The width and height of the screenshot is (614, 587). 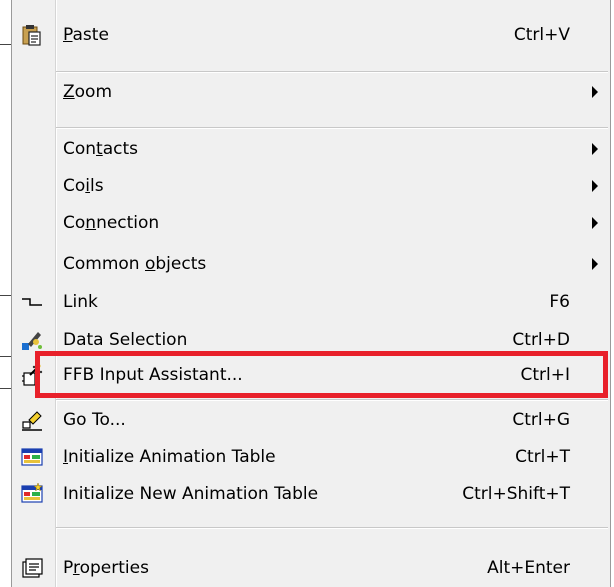 I want to click on menu-item-zoom: Zoom, so click(x=311, y=91).